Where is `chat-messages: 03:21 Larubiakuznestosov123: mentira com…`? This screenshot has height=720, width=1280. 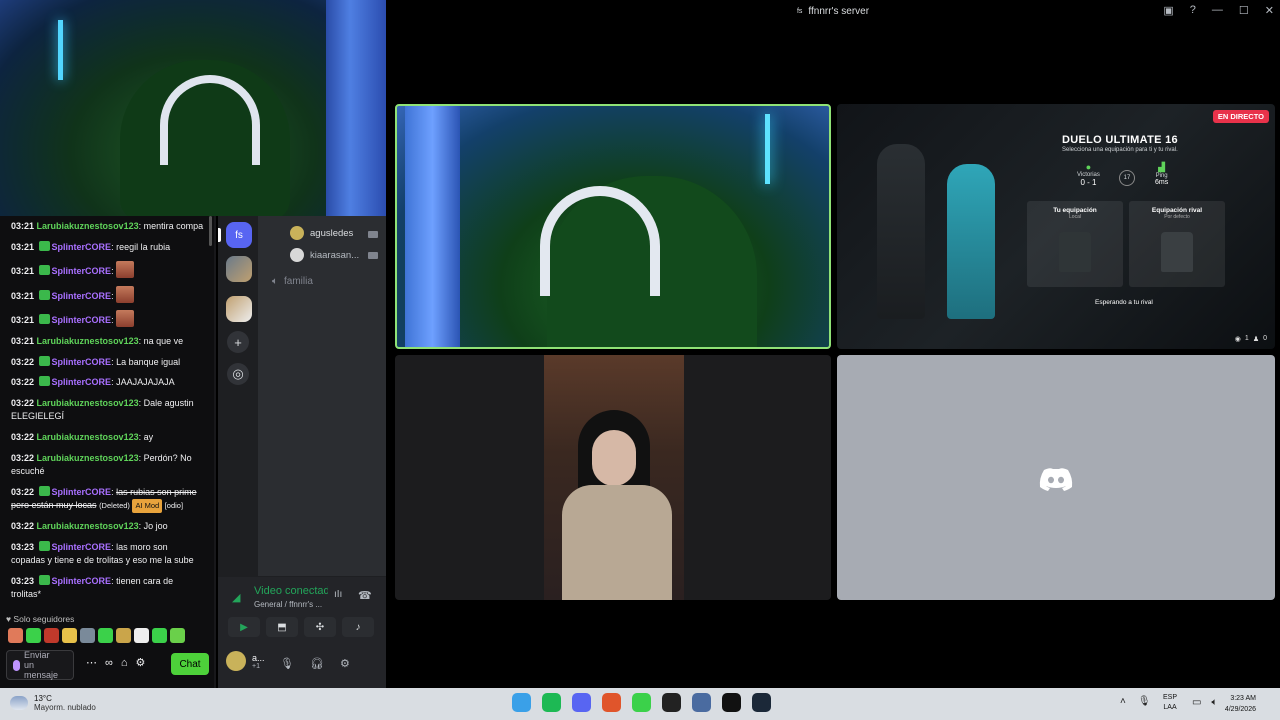
chat-messages: 03:21 Larubiakuznestosov123: mentira com… is located at coordinates (105, 411).